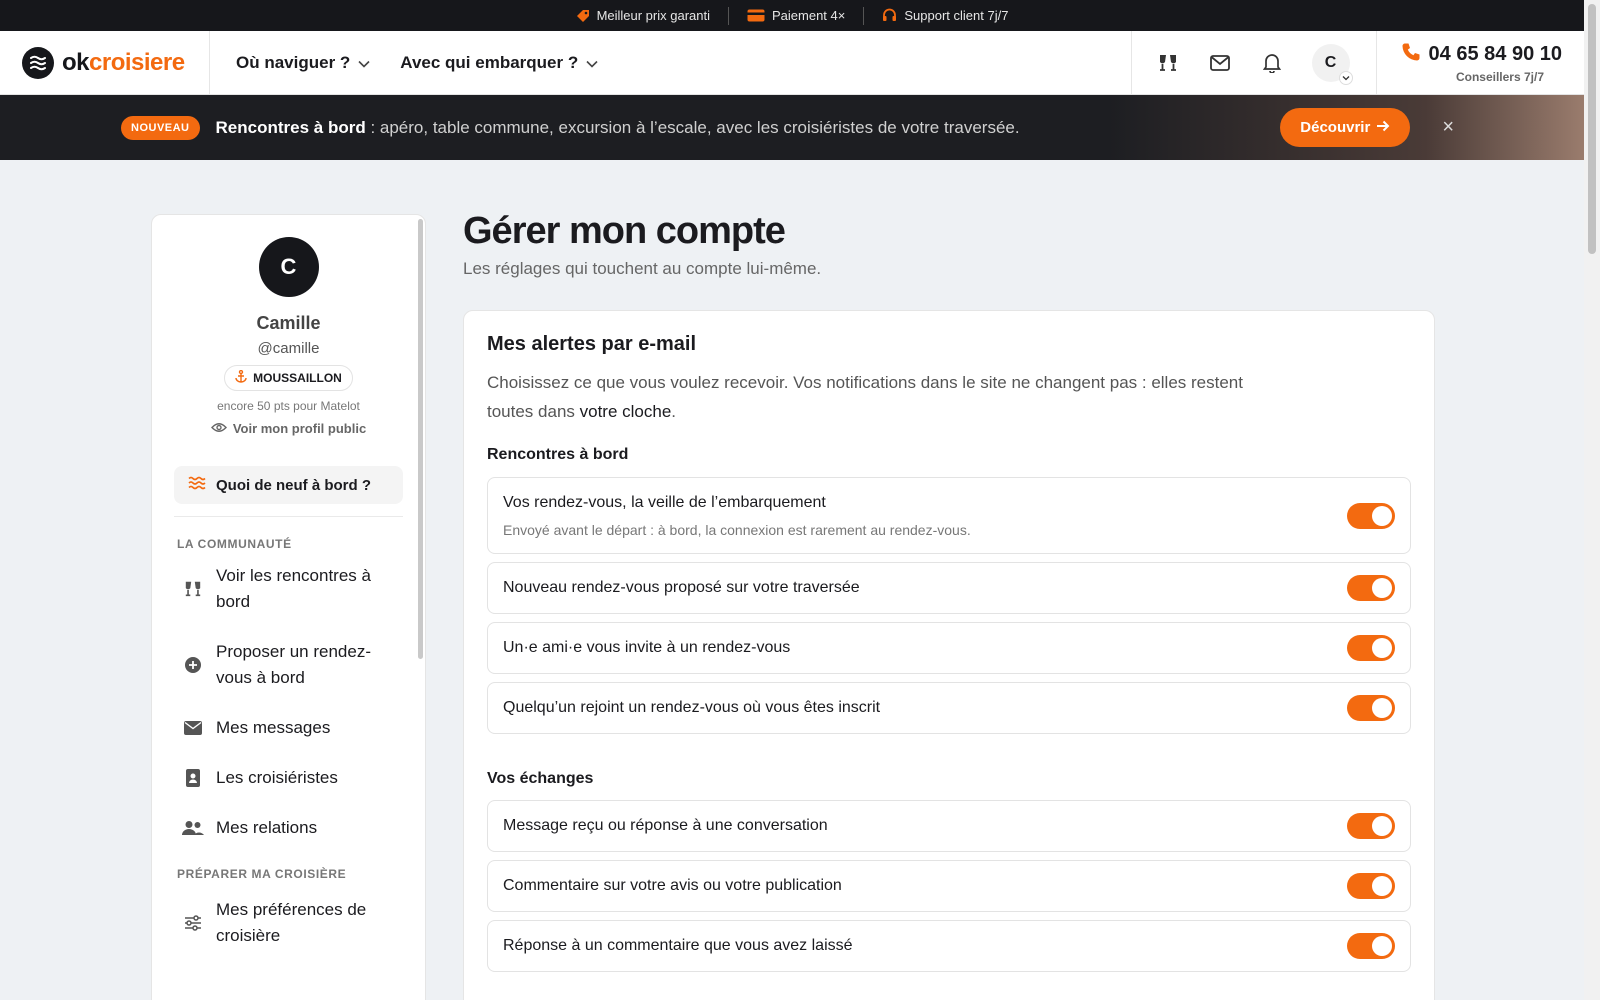 The image size is (1600, 1000). What do you see at coordinates (540, 778) in the screenshot?
I see `group-title-exchanges: Vos échanges` at bounding box center [540, 778].